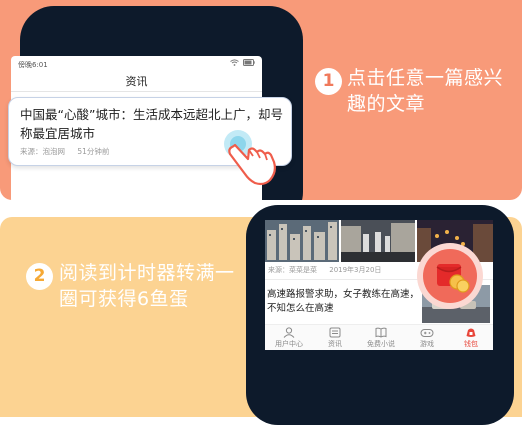  Describe the element at coordinates (302, 241) in the screenshot. I see `photo-city-aerial` at that location.